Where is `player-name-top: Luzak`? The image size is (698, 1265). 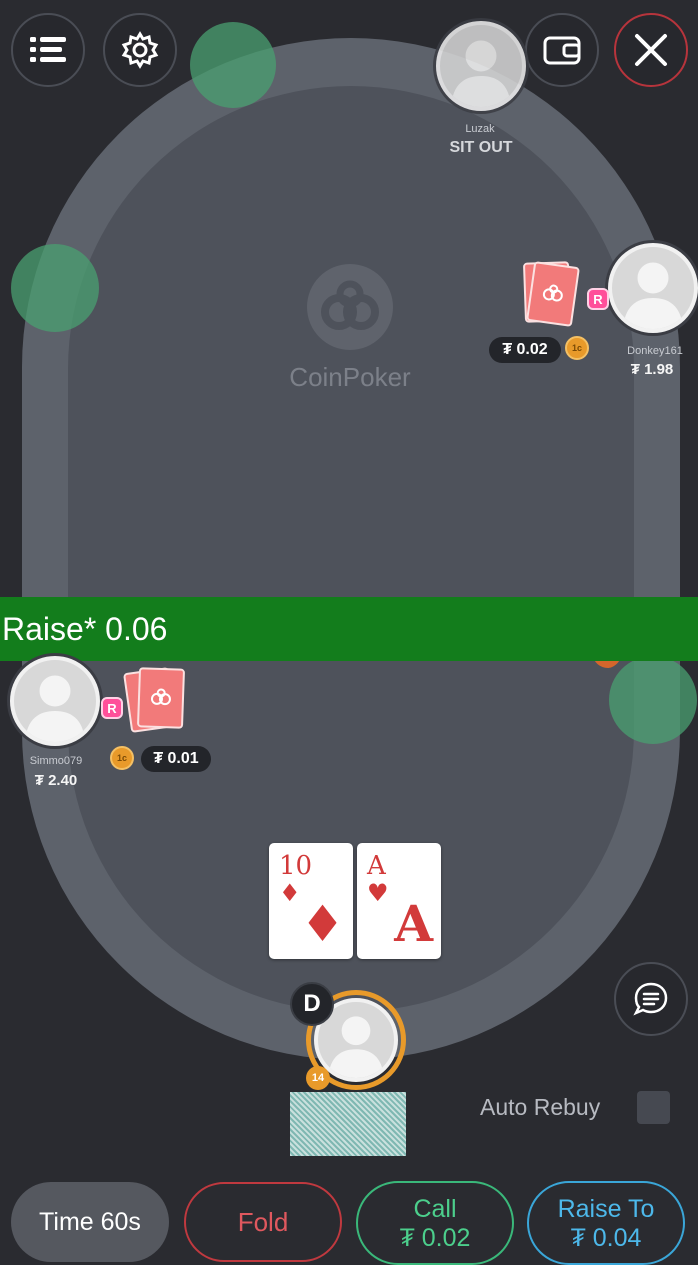
player-name-top: Luzak is located at coordinates (480, 129).